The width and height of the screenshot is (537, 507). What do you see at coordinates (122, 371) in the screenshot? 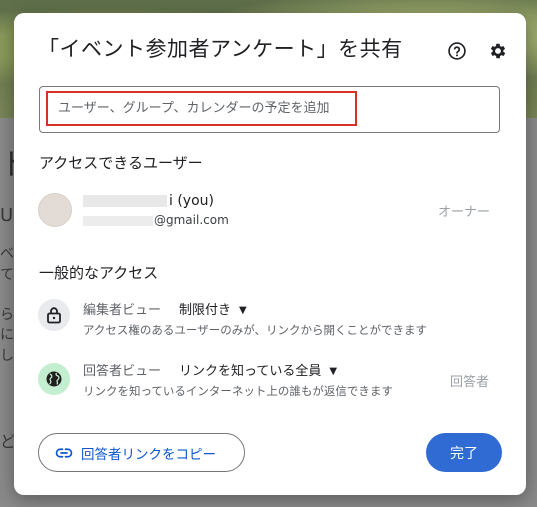
I see `responder-view-label: 回答者ビュー` at bounding box center [122, 371].